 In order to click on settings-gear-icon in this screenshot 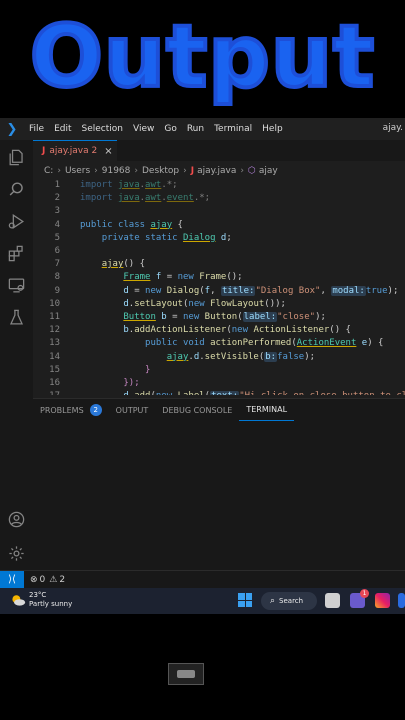, I will do `click(16, 553)`.